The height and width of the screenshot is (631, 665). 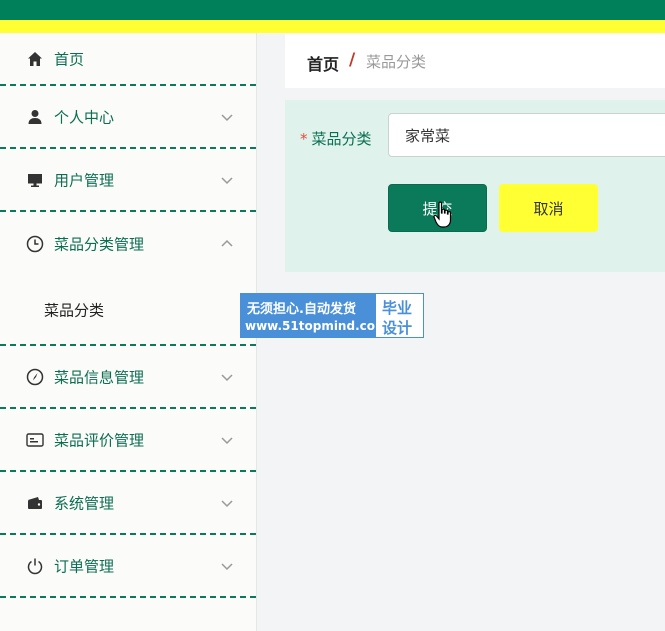 What do you see at coordinates (304, 139) in the screenshot?
I see `required-mark: *` at bounding box center [304, 139].